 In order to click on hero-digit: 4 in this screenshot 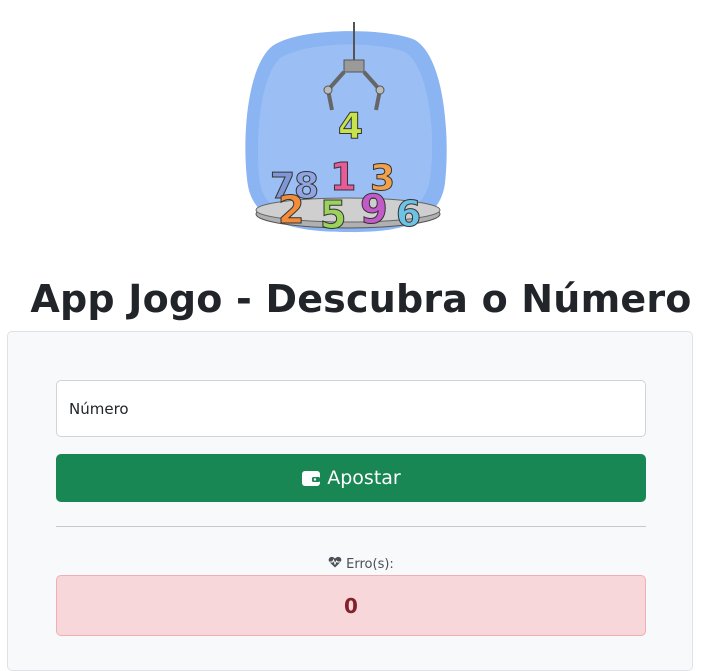, I will do `click(350, 126)`.